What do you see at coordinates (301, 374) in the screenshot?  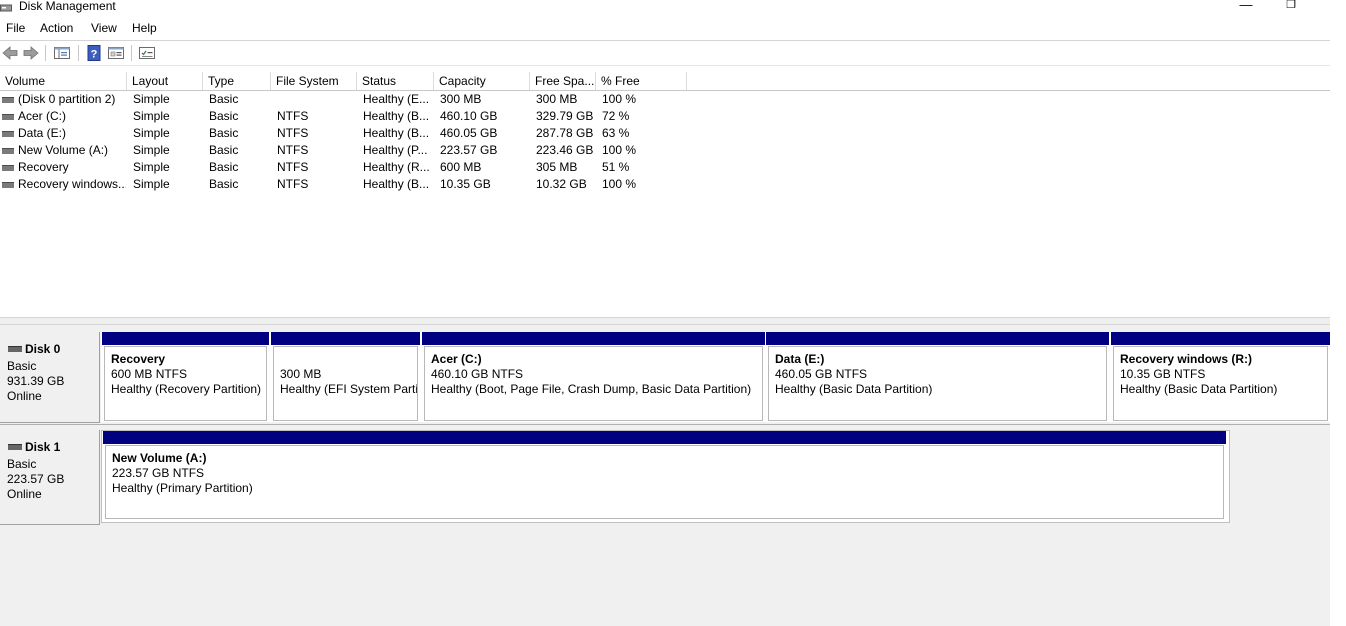 I see `partition-size: 300 MB` at bounding box center [301, 374].